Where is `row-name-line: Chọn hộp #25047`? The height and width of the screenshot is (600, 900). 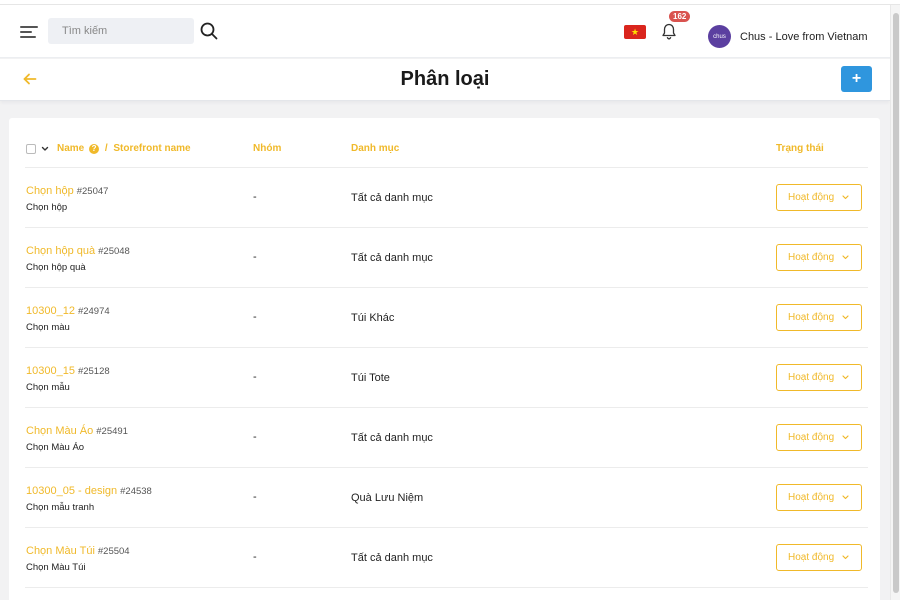
row-name-line: Chọn hộp #25047 is located at coordinates (67, 191).